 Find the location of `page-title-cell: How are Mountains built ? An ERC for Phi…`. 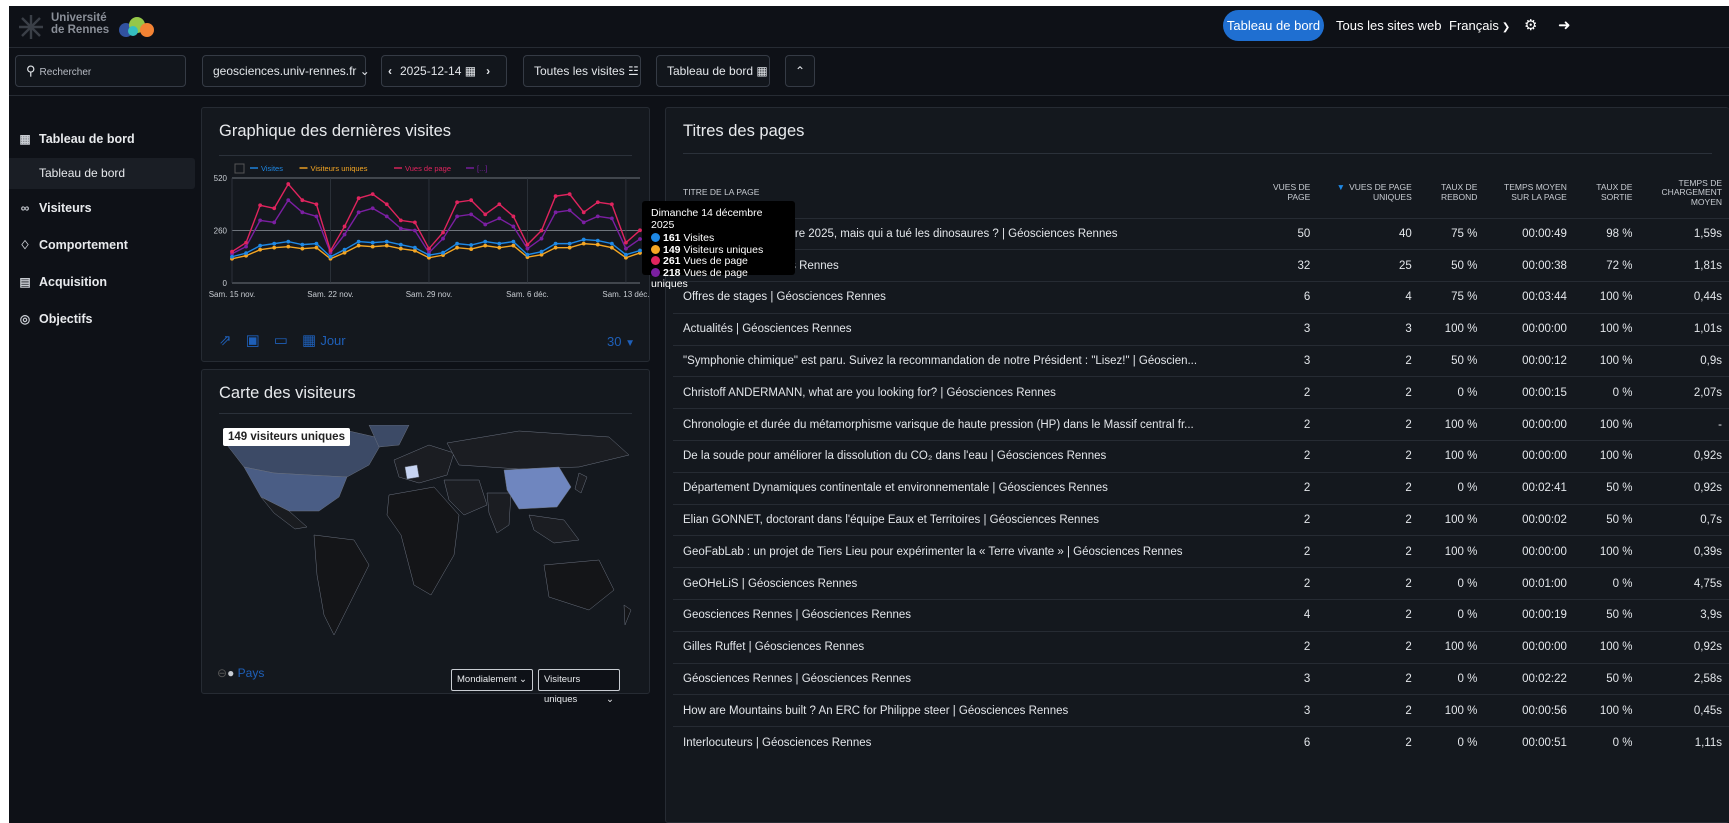

page-title-cell: How are Mountains built ? An ERC for Phi… is located at coordinates (968, 710).